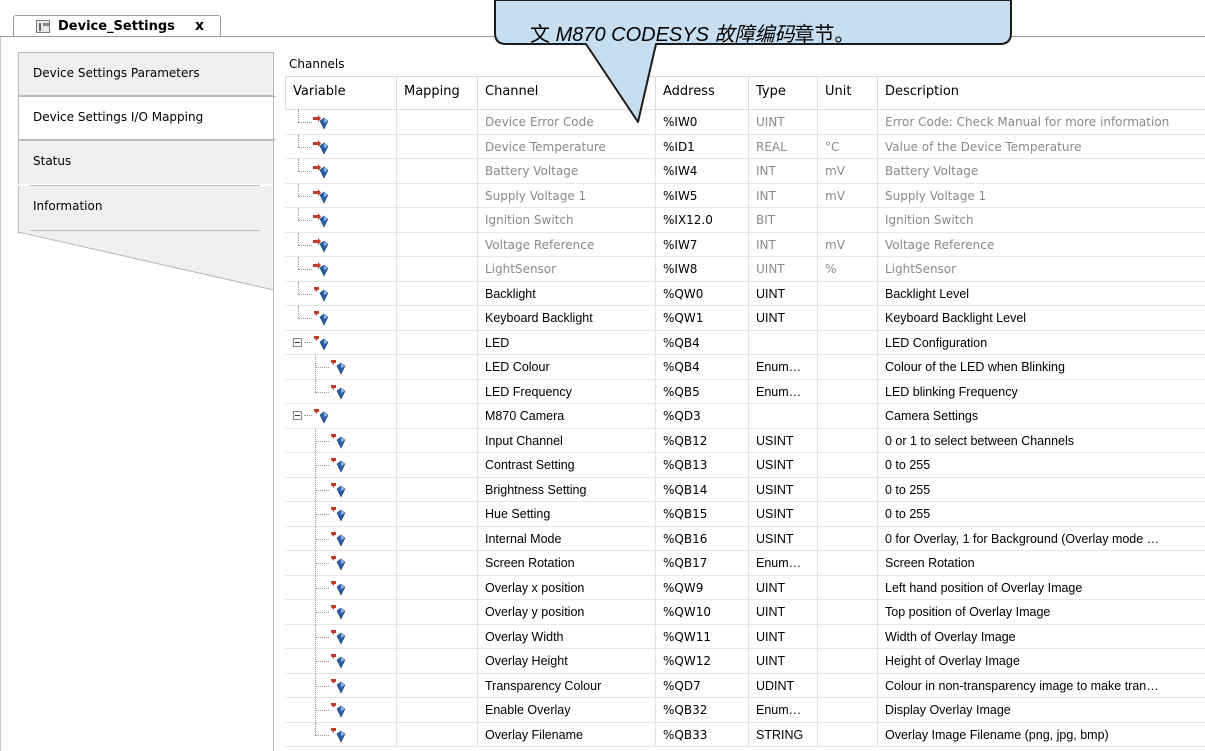 Image resolution: width=1205 pixels, height=751 pixels. What do you see at coordinates (147, 118) in the screenshot?
I see `nav-tab-device-settings-io-mapping: Device Settings I/O Mapping` at bounding box center [147, 118].